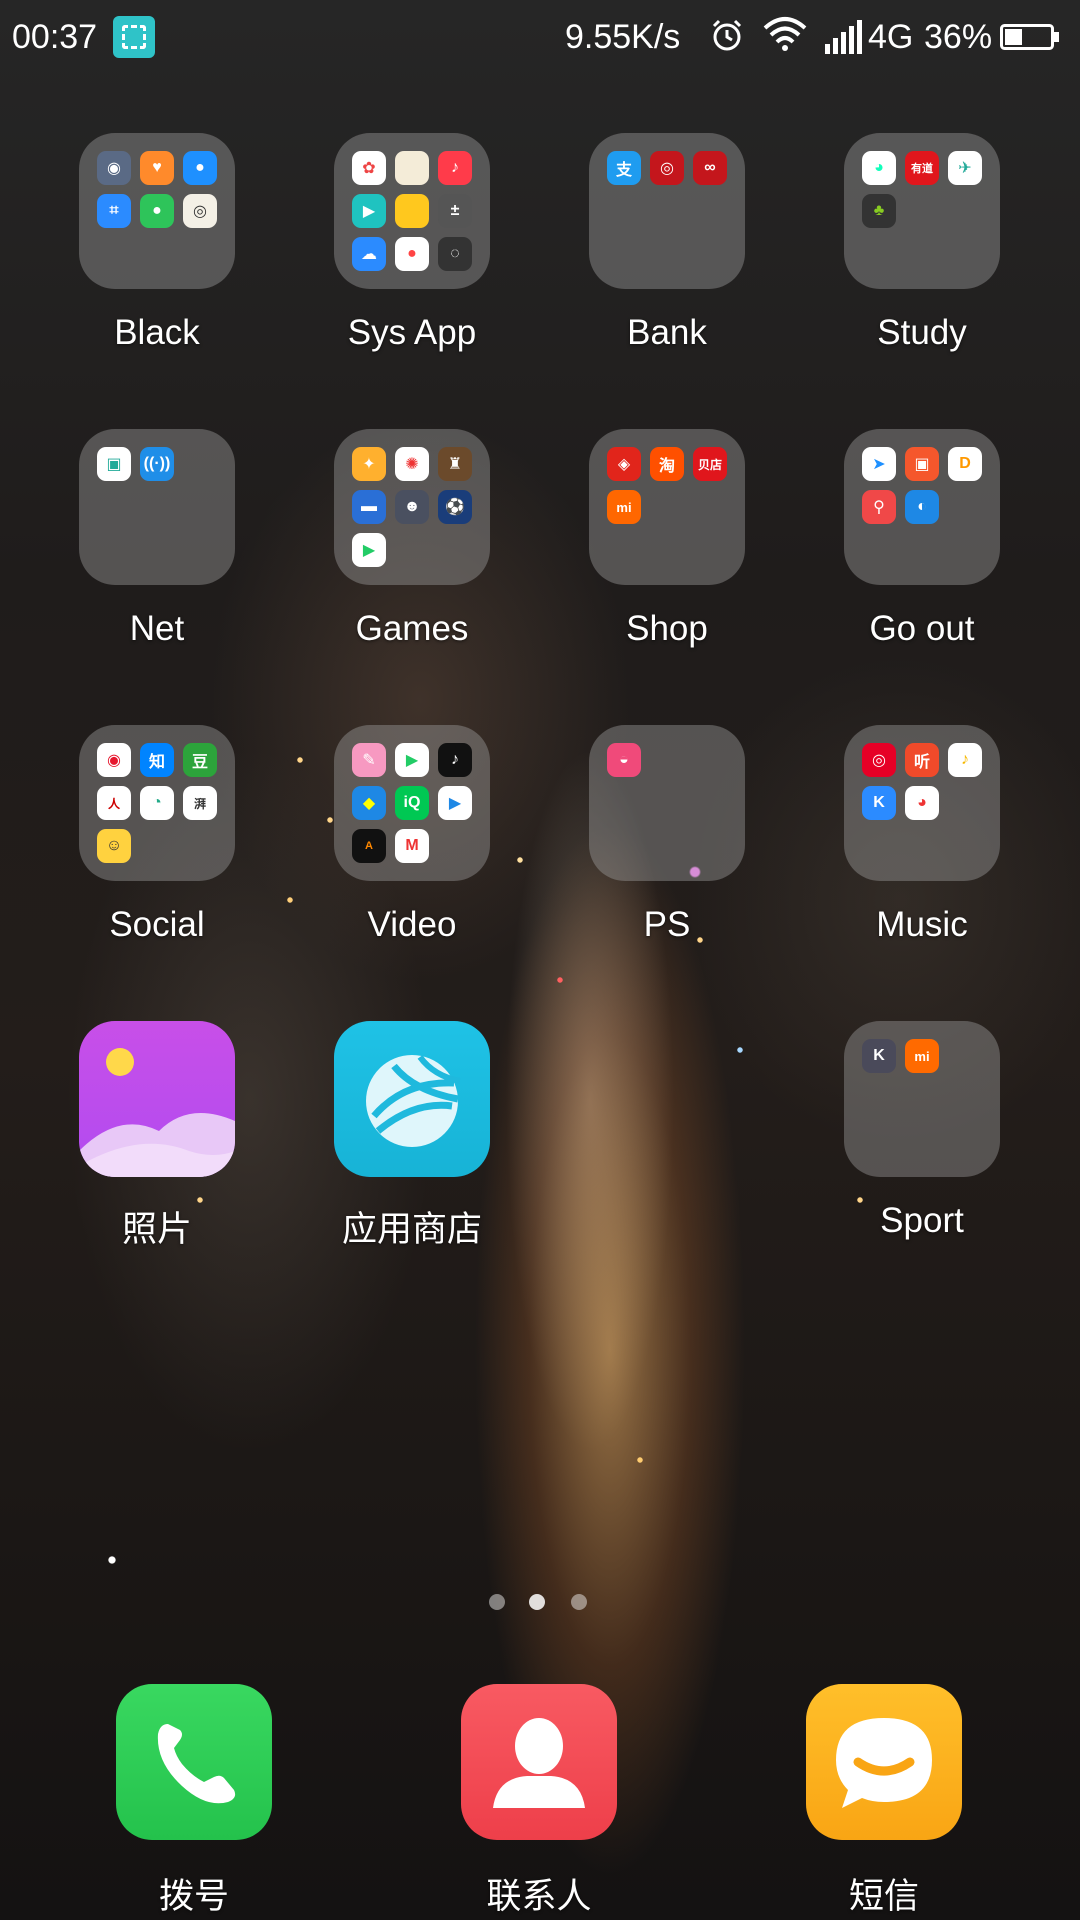  Describe the element at coordinates (369, 846) in the screenshot. I see `acfun-icon: A` at that location.